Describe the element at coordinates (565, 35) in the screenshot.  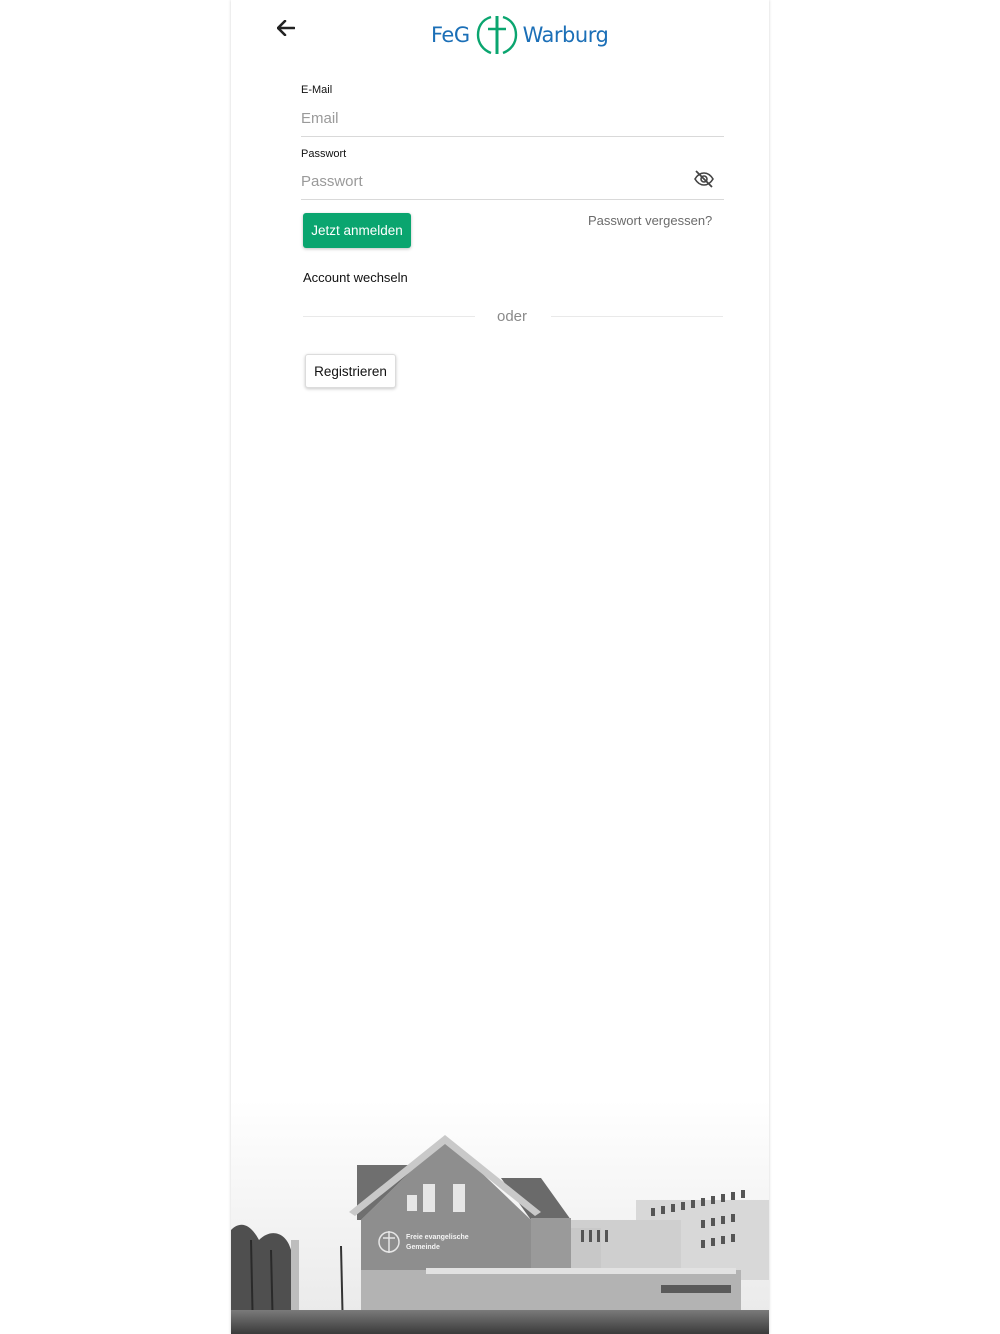
I see `logo-text-warburg: Warburg` at that location.